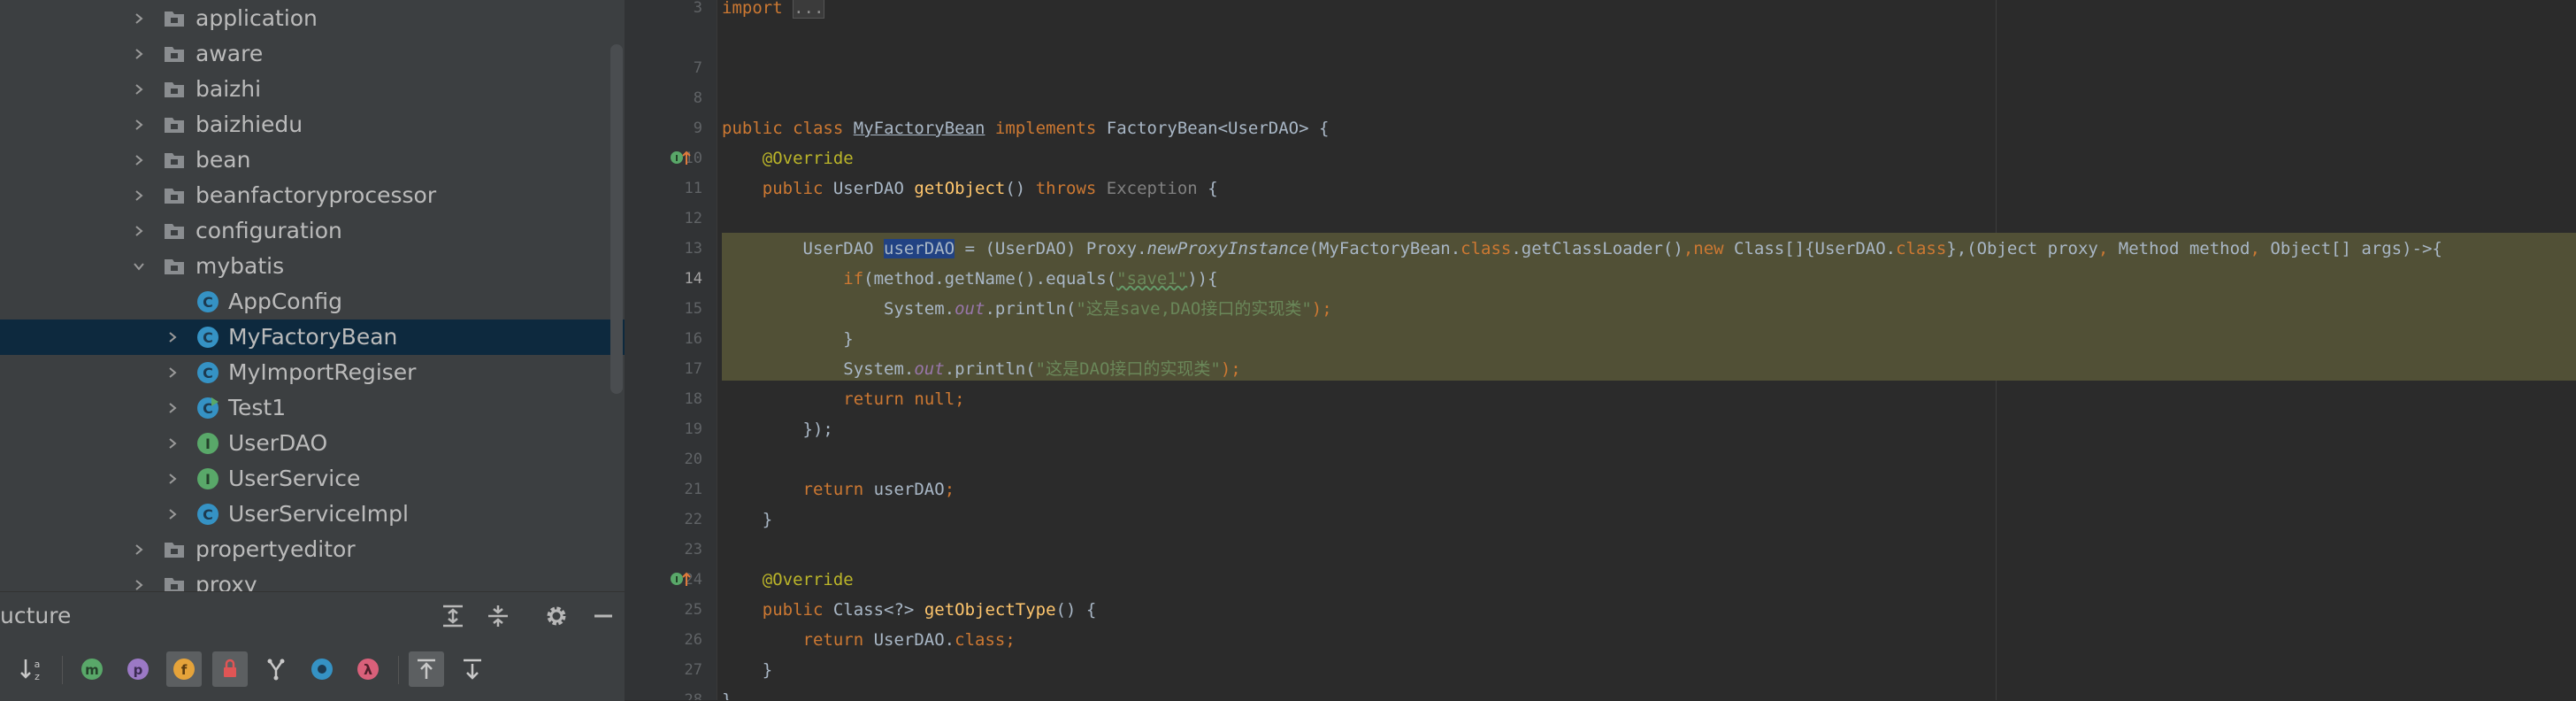 Image resolution: width=2576 pixels, height=701 pixels. I want to click on code-token: return, so click(833, 640).